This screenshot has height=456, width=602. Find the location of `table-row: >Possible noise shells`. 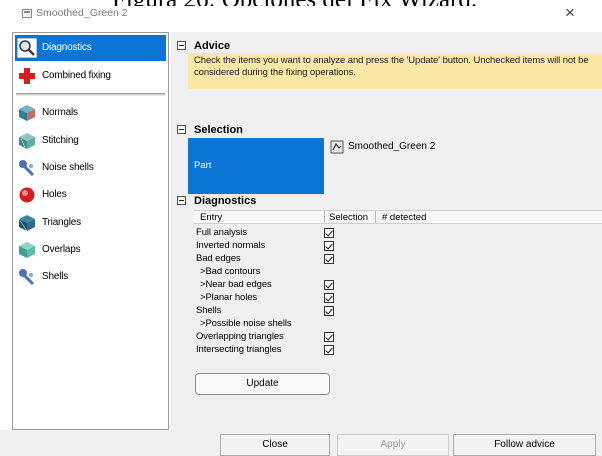

table-row: >Possible noise shells is located at coordinates (346, 324).